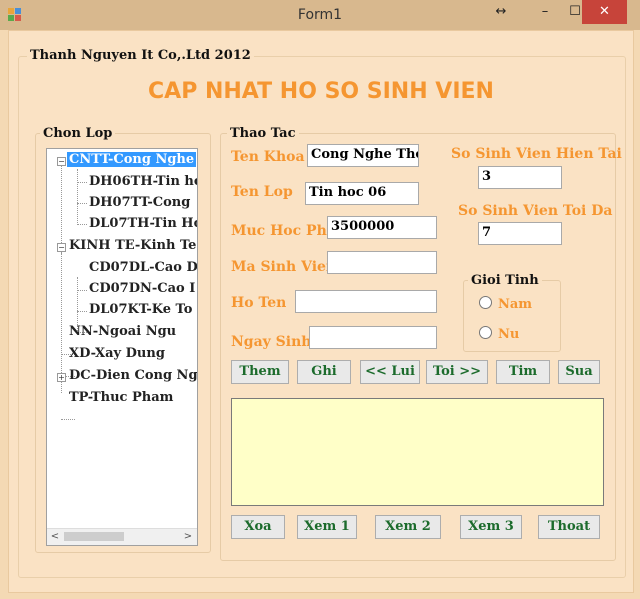 The width and height of the screenshot is (640, 599). I want to click on so-sinh-vien-toi-da-label: So Sinh Vien Toi Da, so click(535, 211).